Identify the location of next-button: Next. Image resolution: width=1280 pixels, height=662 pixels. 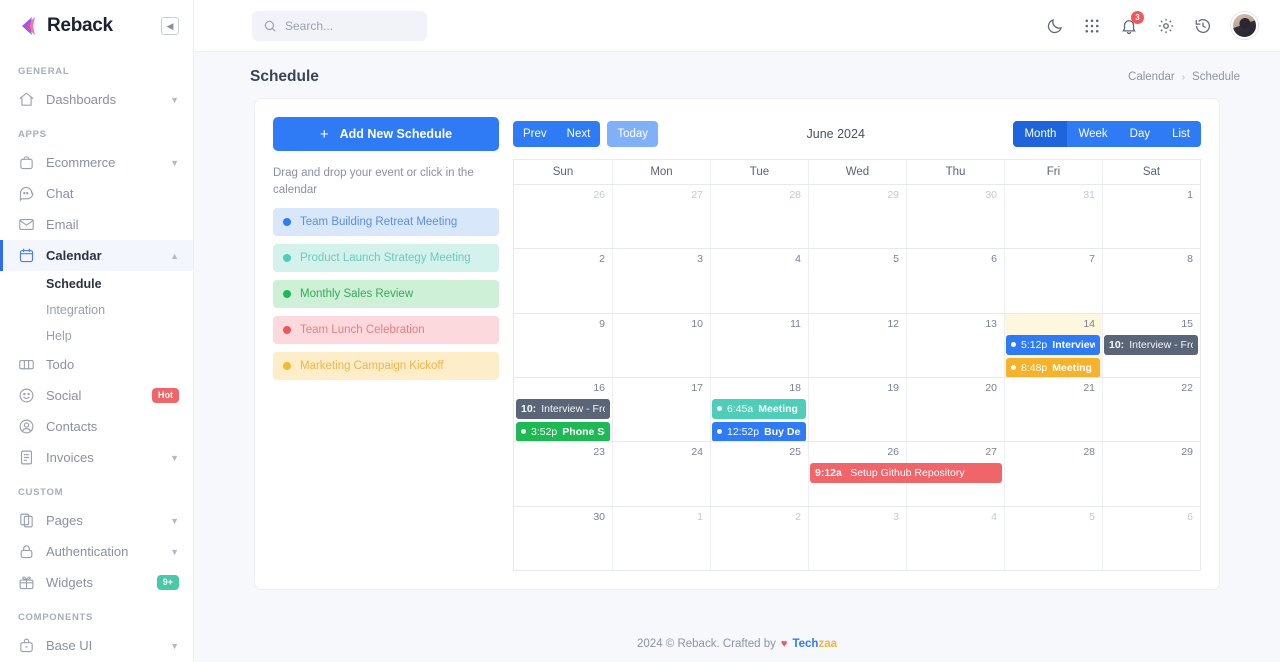
(578, 134).